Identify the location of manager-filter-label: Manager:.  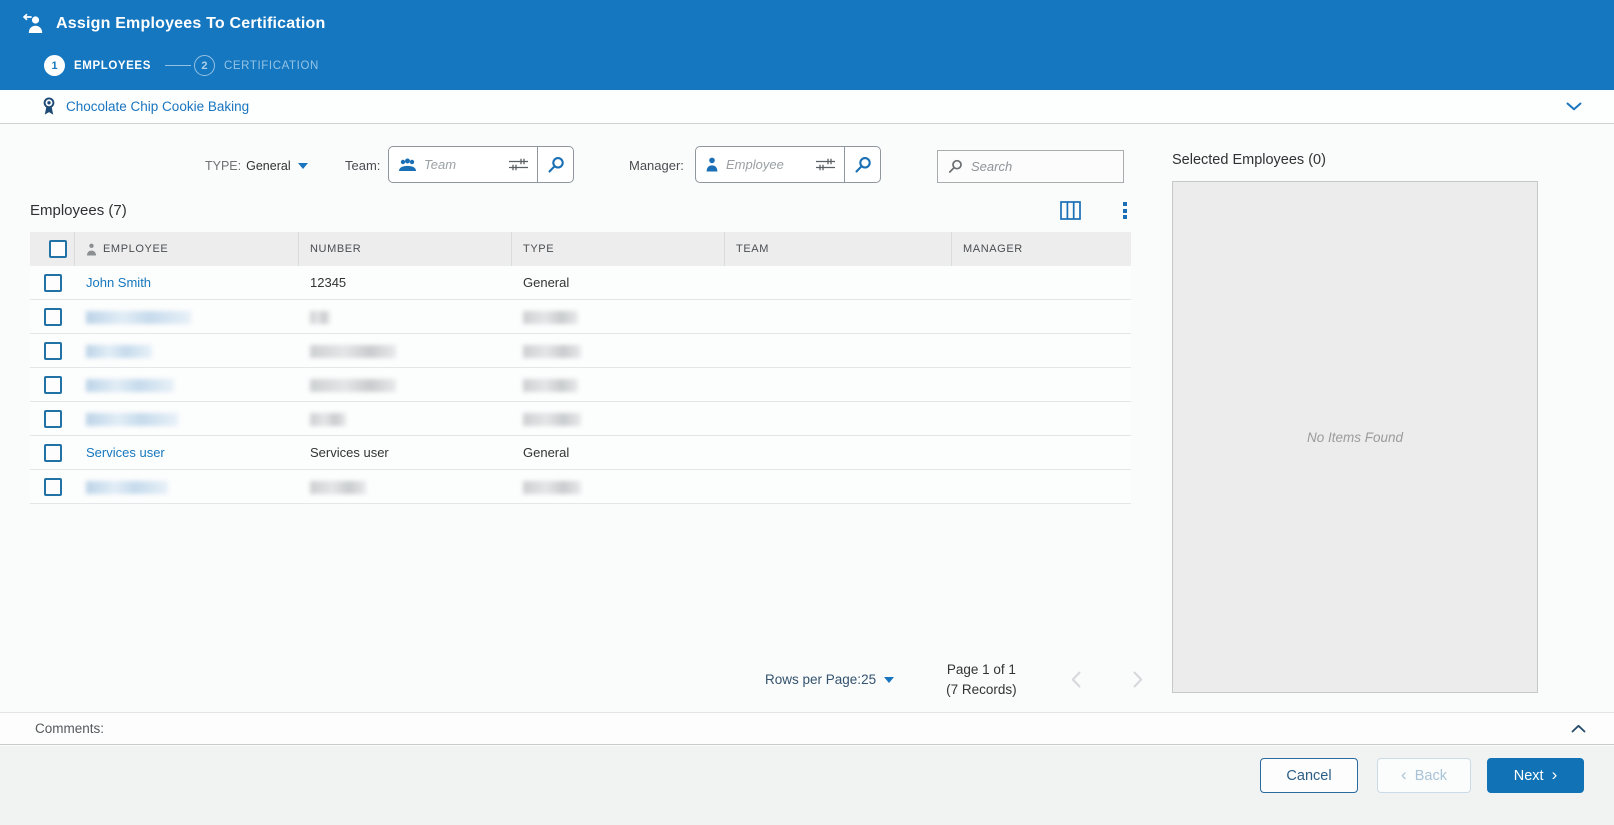
(656, 165).